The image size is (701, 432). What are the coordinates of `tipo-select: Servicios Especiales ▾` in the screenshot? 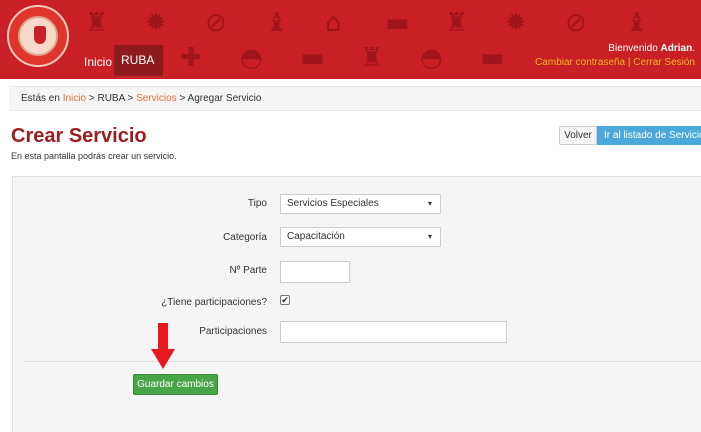 It's located at (360, 204).